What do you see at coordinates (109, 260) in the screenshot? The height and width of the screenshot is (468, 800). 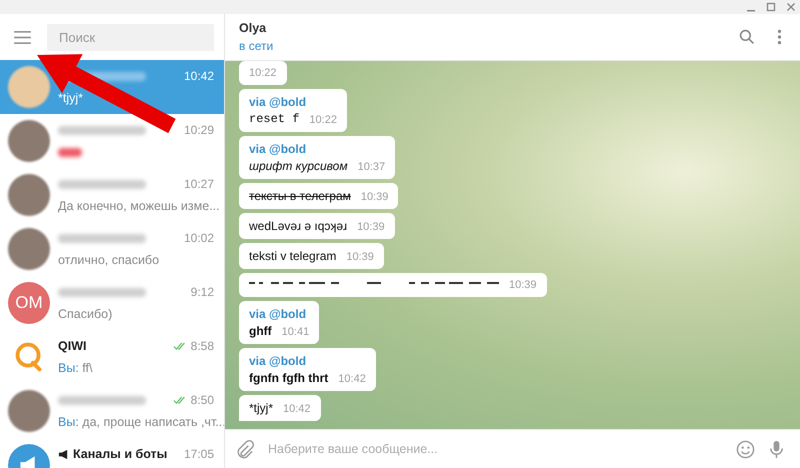 I see `chat-preview: отлично, спасибо` at bounding box center [109, 260].